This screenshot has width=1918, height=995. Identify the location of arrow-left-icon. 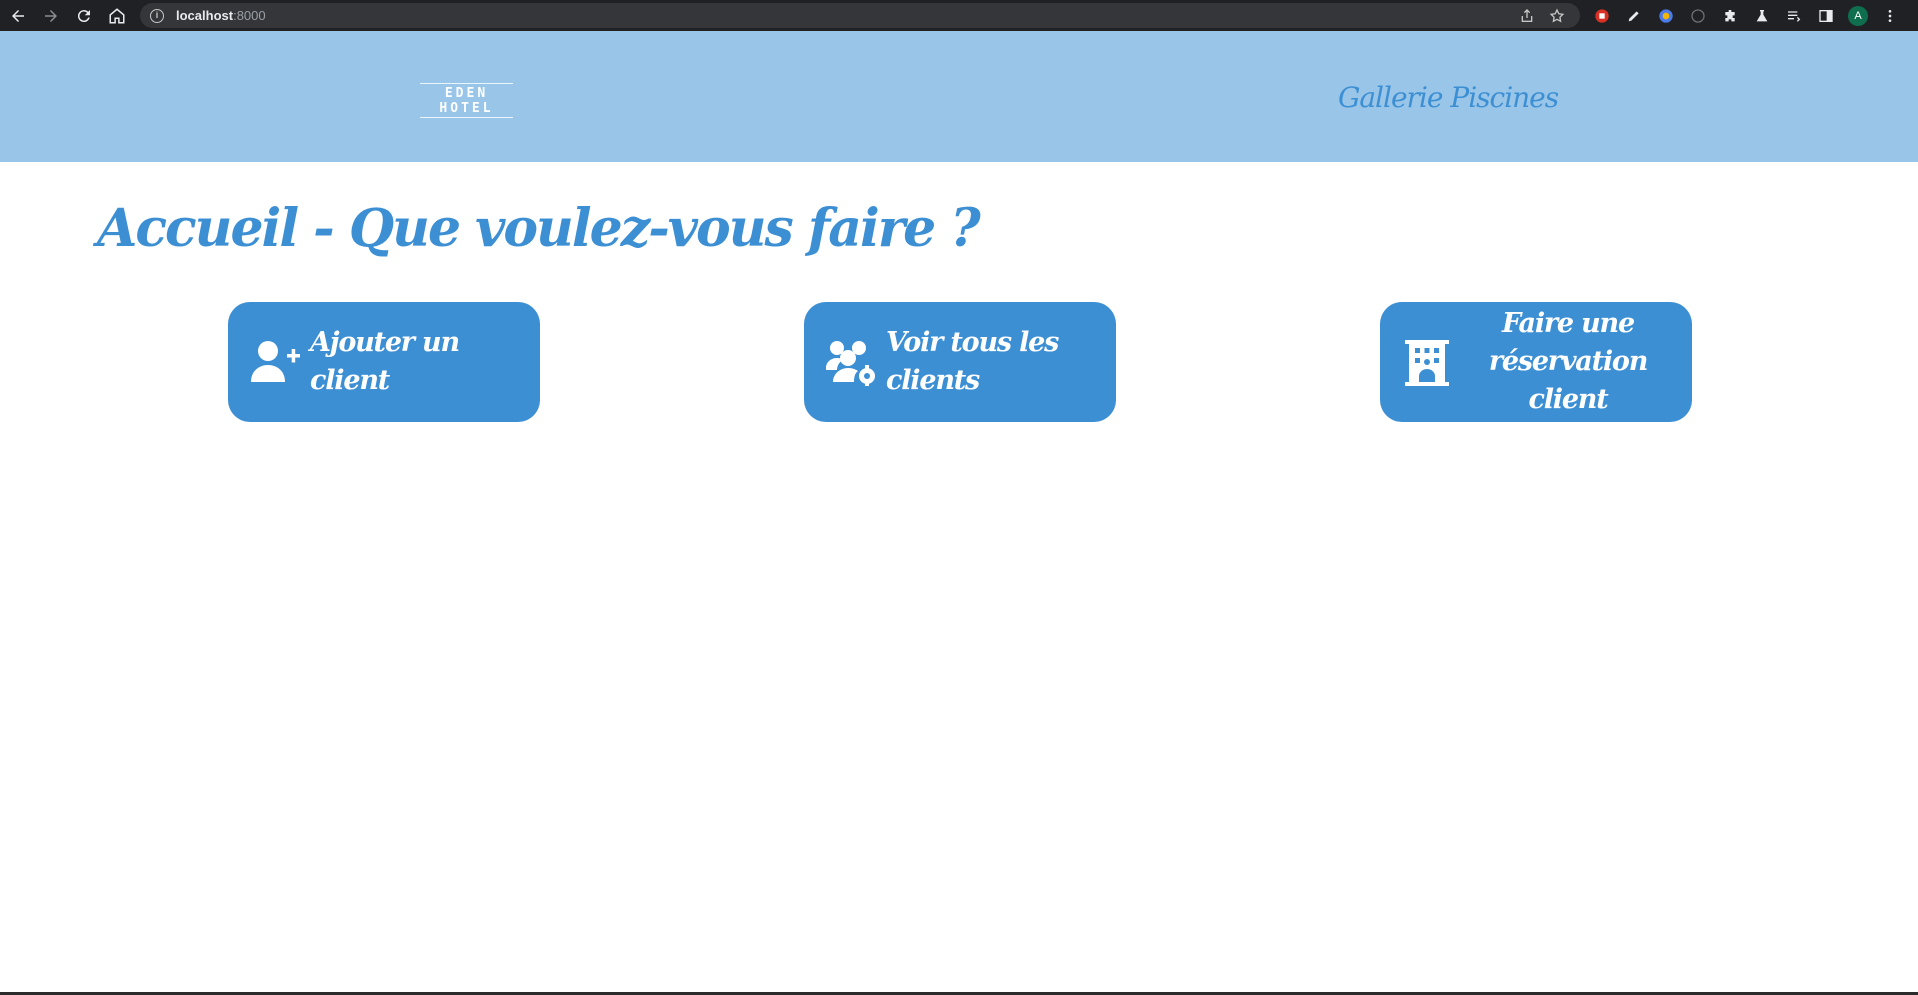
(17, 15).